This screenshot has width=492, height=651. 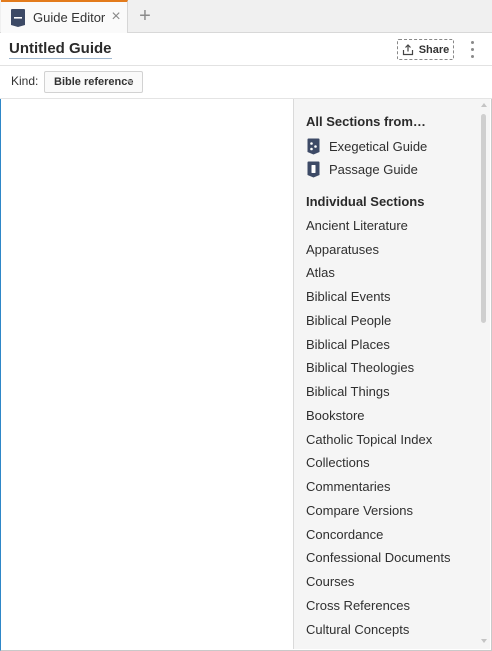 What do you see at coordinates (359, 510) in the screenshot?
I see `section-item: Compare Versions` at bounding box center [359, 510].